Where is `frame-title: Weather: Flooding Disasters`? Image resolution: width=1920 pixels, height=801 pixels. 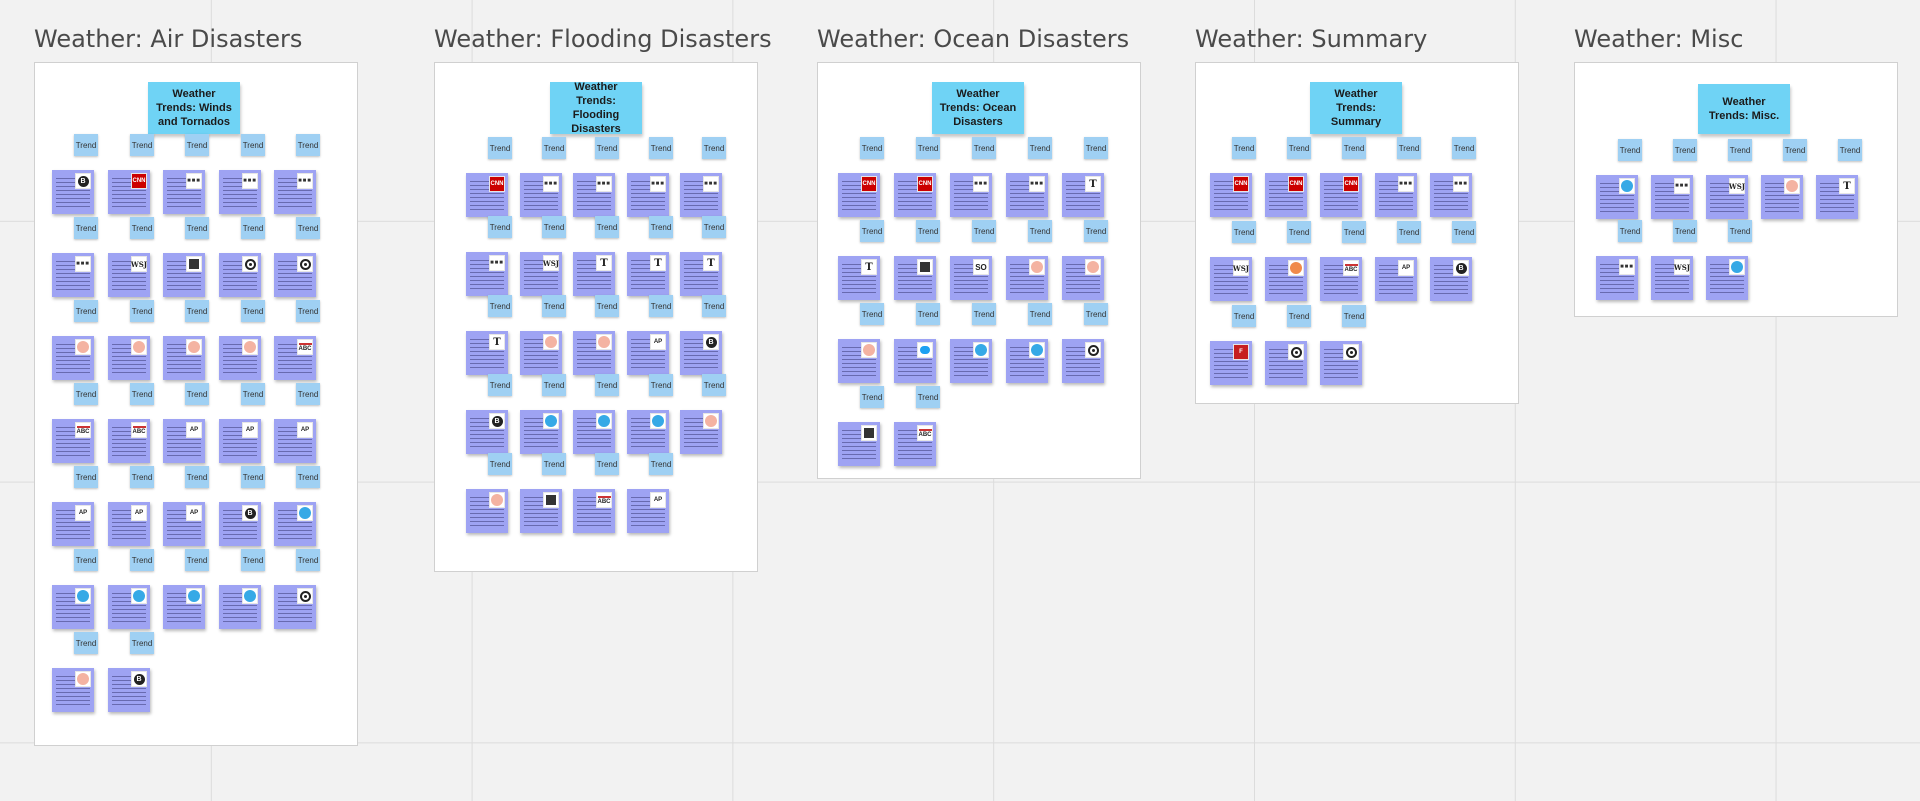 frame-title: Weather: Flooding Disasters is located at coordinates (603, 39).